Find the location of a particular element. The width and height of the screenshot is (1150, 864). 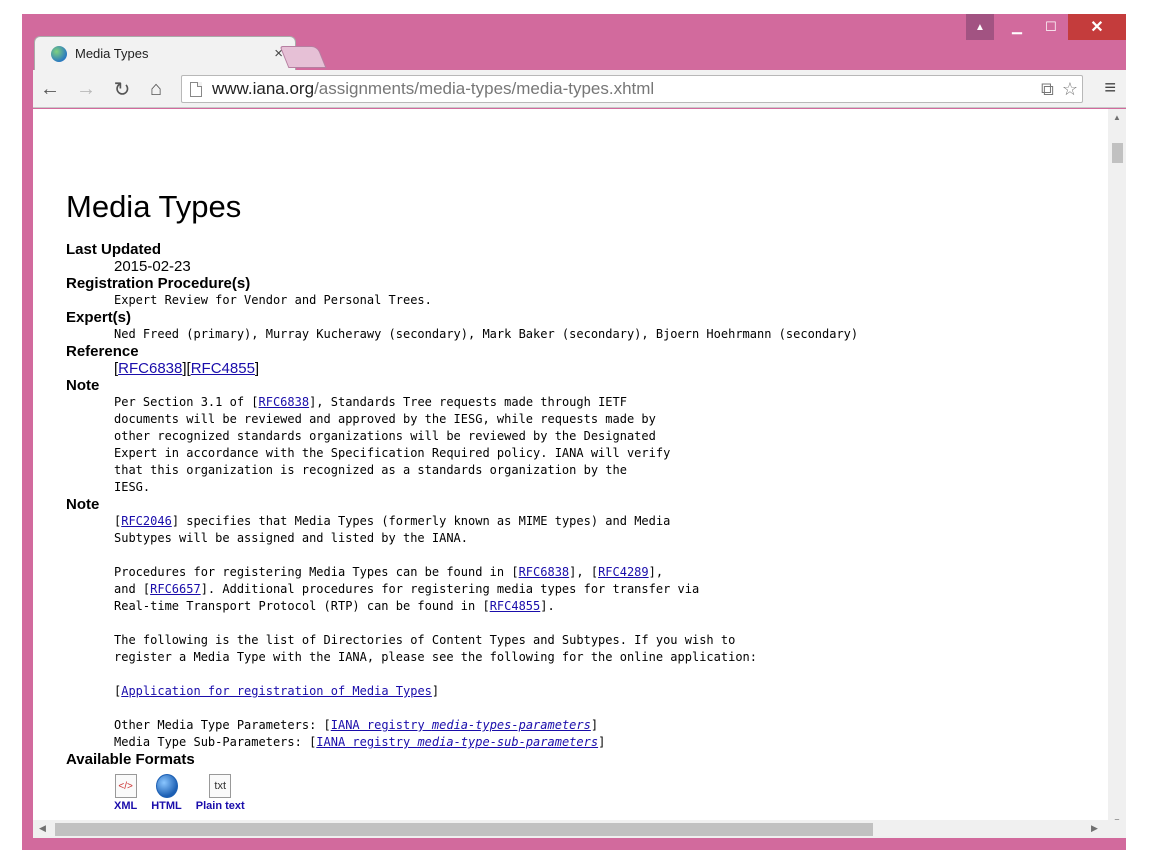

format-label: XML is located at coordinates (125, 806).